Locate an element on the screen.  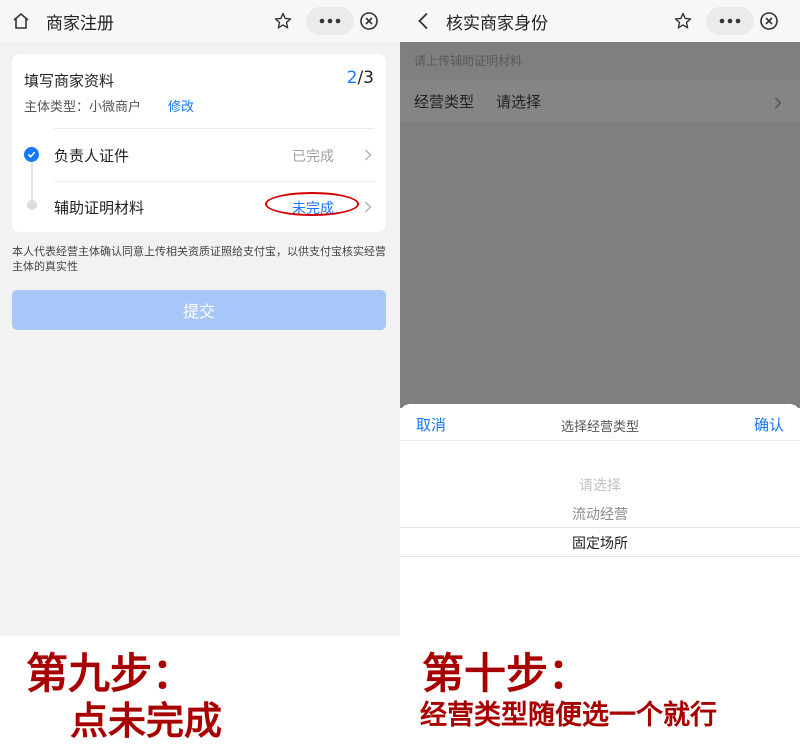
progress-connector is located at coordinates (32, 182).